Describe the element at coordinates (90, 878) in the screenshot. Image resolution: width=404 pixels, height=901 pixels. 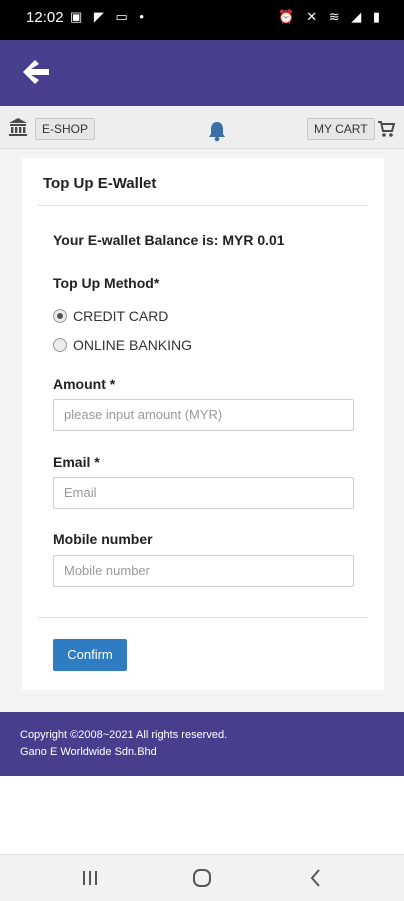
I see `recent-apps-icon` at that location.